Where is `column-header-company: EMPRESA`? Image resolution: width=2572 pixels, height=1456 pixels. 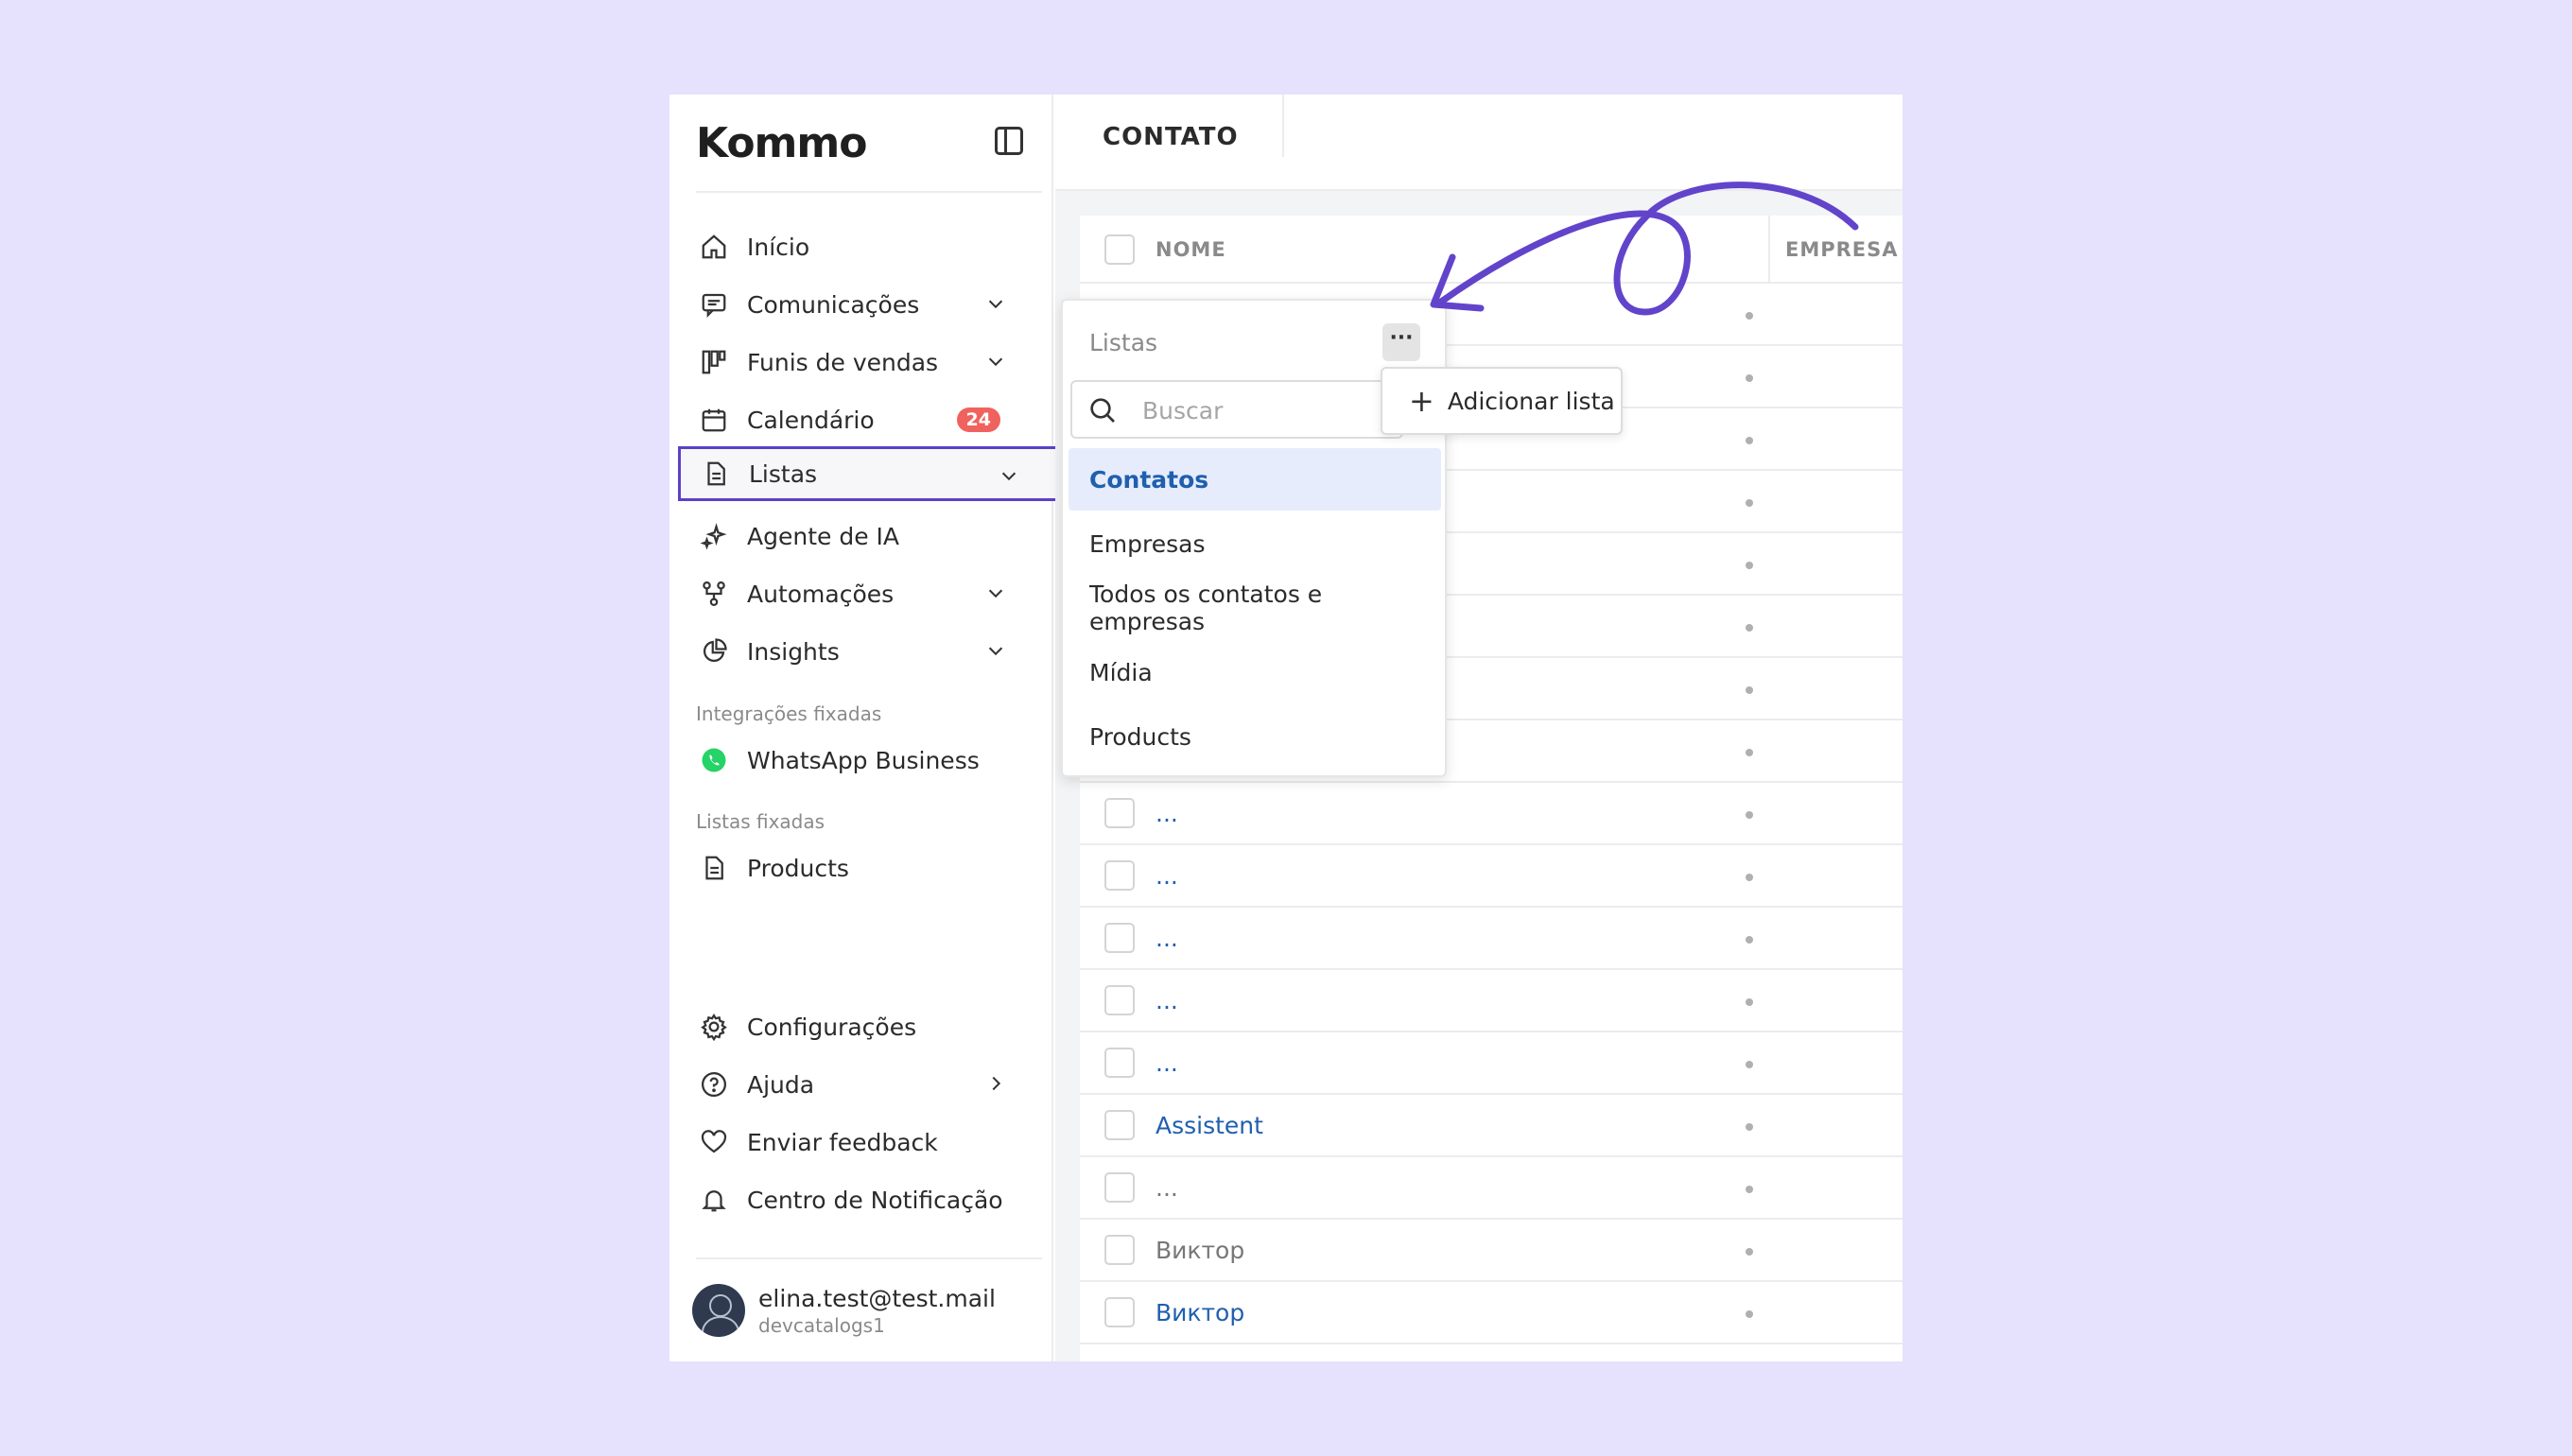
column-header-company: EMPRESA is located at coordinates (1842, 249).